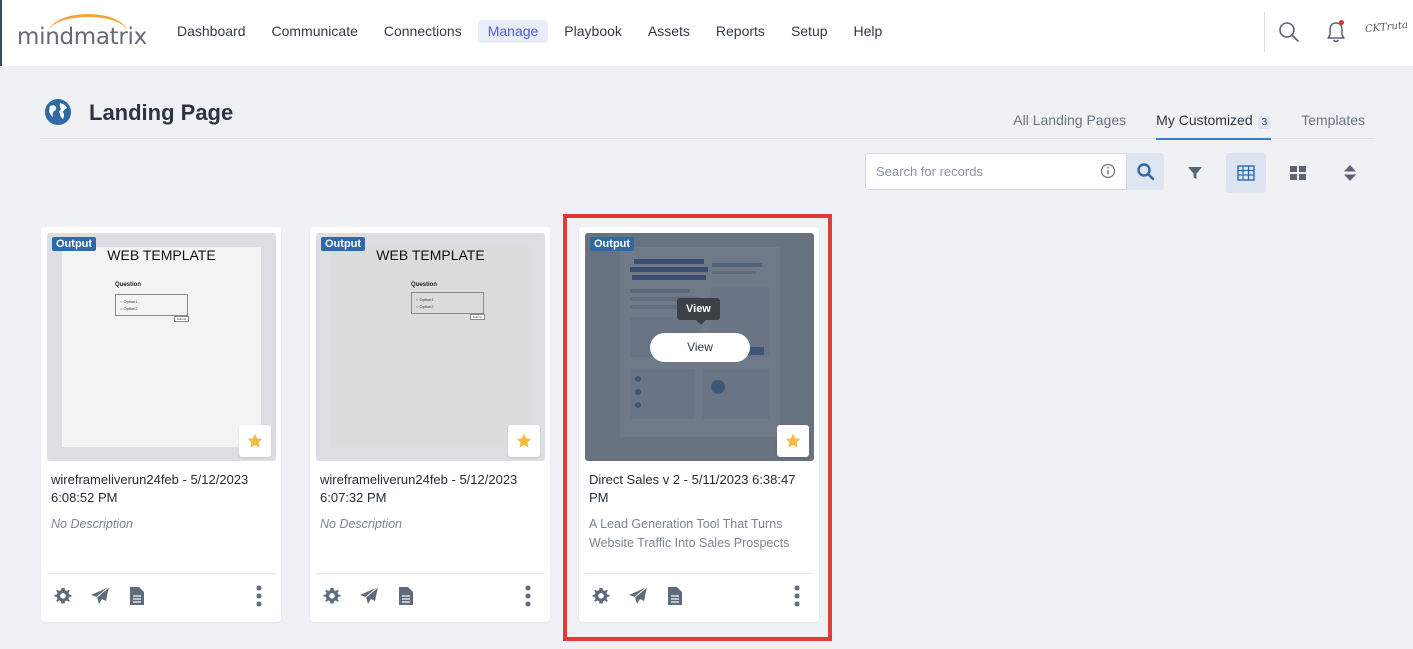  I want to click on nav-item-dashboard: Dashboard, so click(211, 31).